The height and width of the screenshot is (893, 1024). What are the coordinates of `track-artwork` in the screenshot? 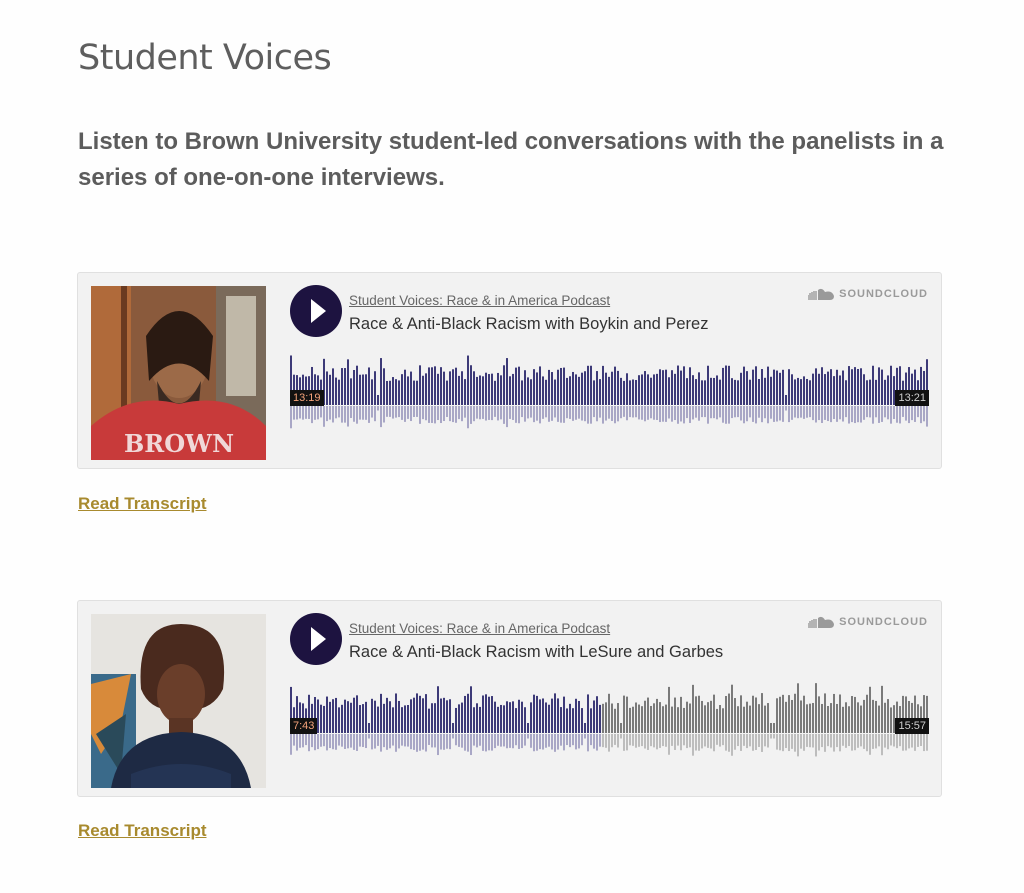 It's located at (178, 701).